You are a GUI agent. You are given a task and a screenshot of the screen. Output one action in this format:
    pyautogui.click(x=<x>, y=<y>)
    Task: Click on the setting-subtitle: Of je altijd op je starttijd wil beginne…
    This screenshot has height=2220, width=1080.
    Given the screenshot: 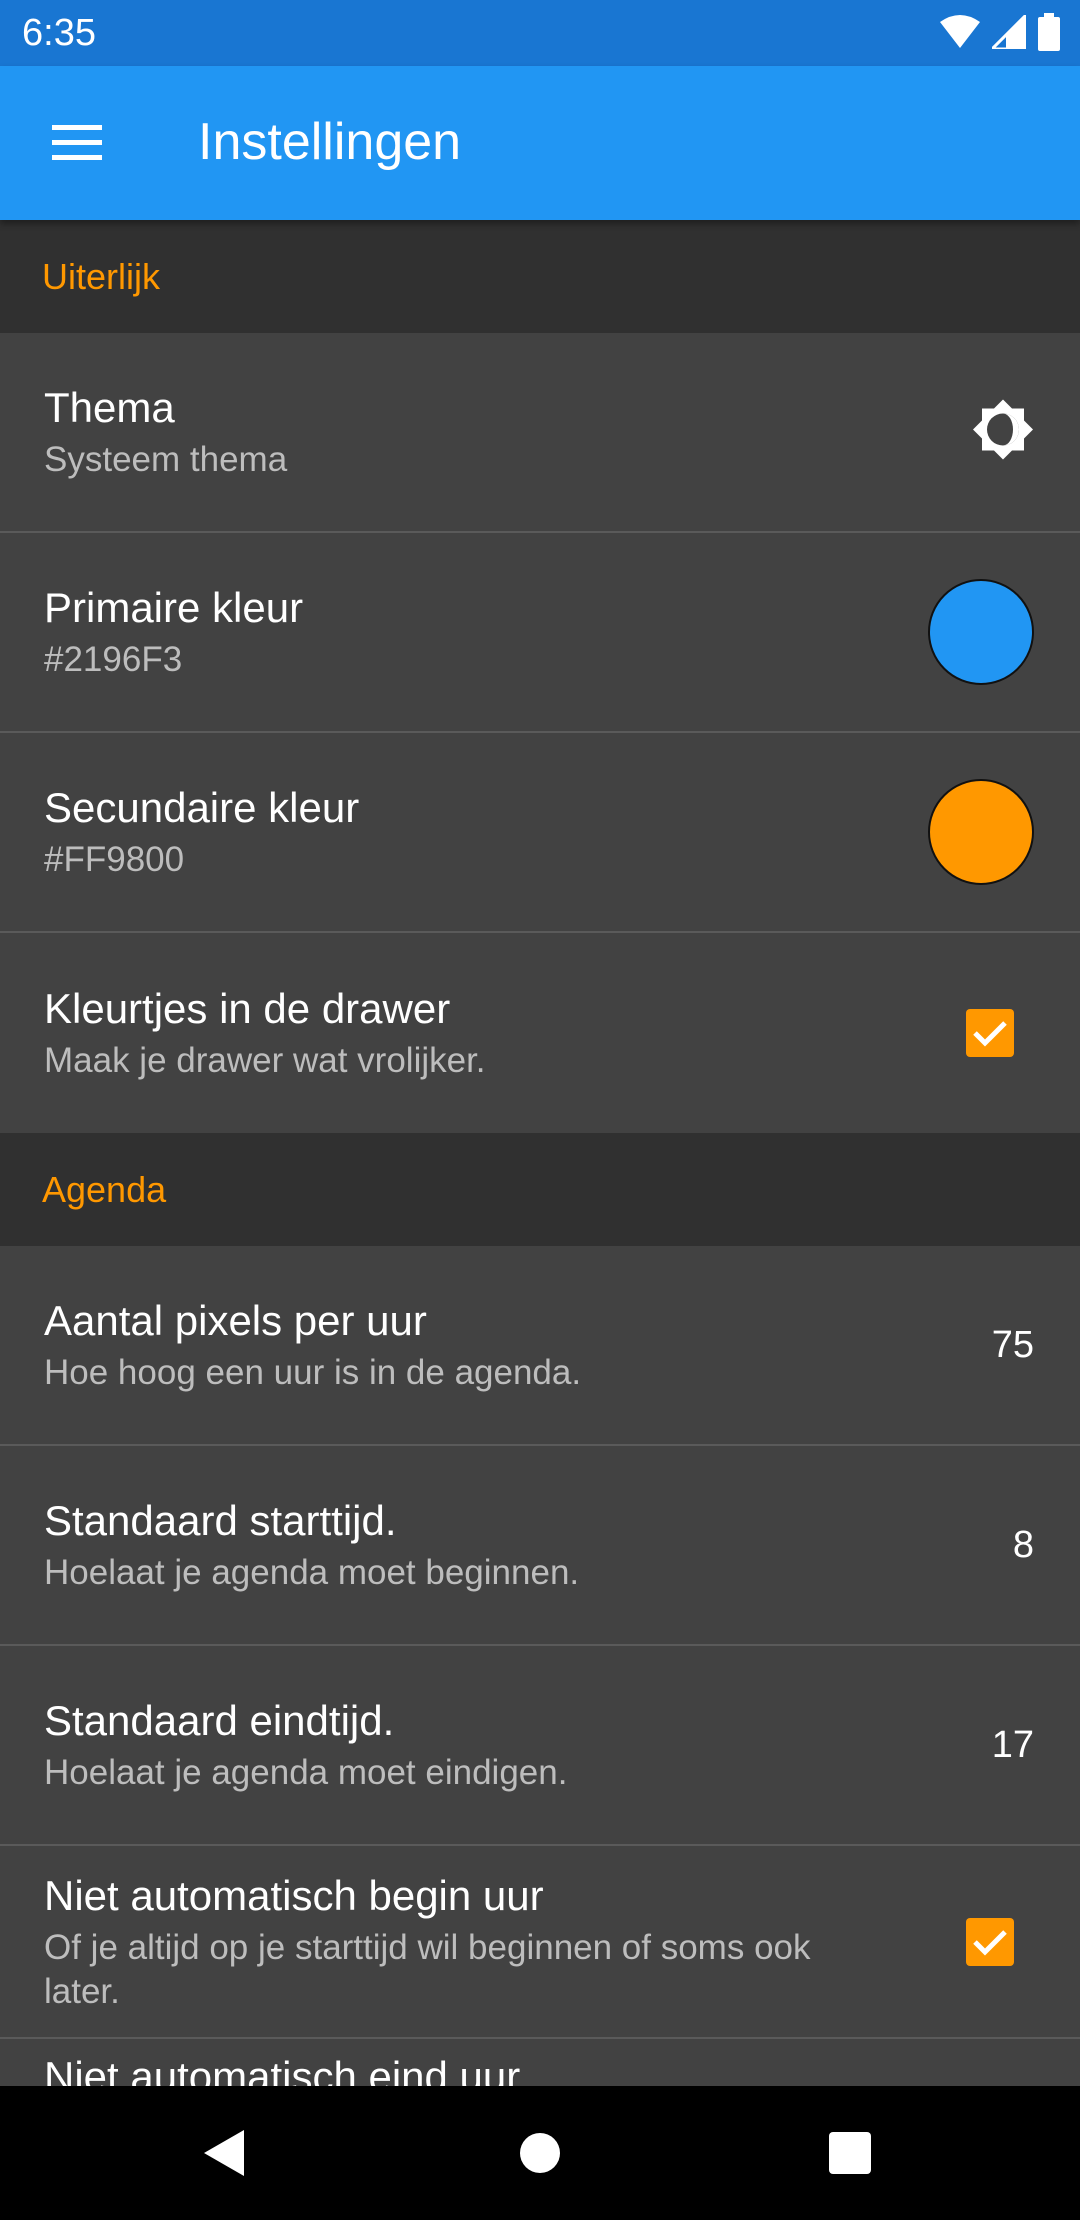 What is the action you would take?
    pyautogui.click(x=427, y=1969)
    